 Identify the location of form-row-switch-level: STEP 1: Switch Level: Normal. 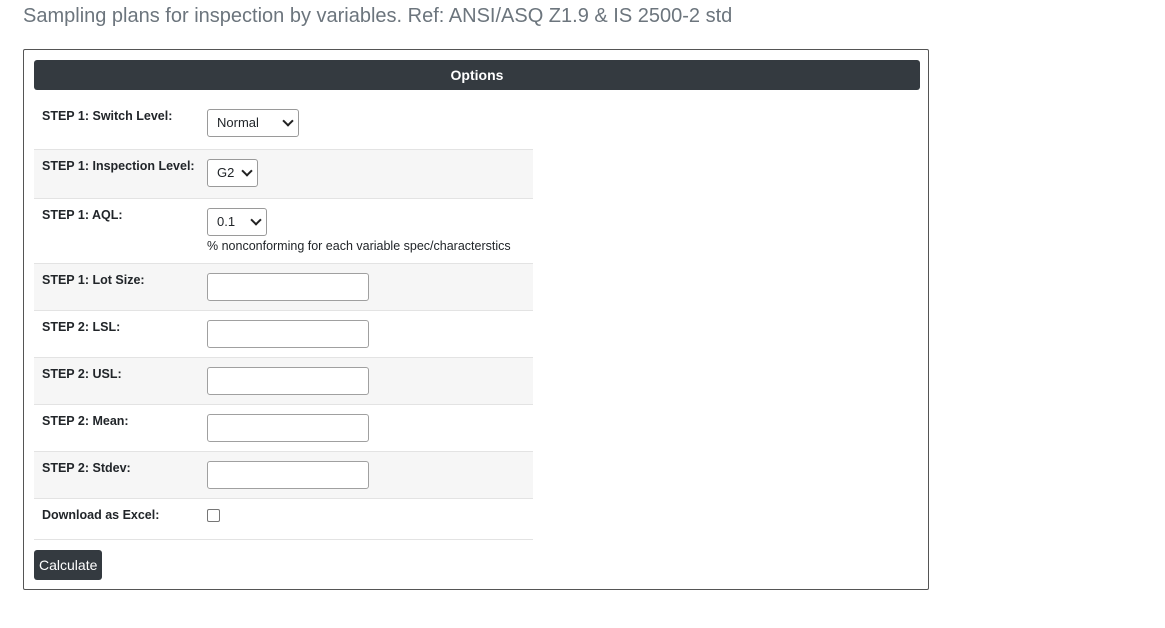
(283, 125).